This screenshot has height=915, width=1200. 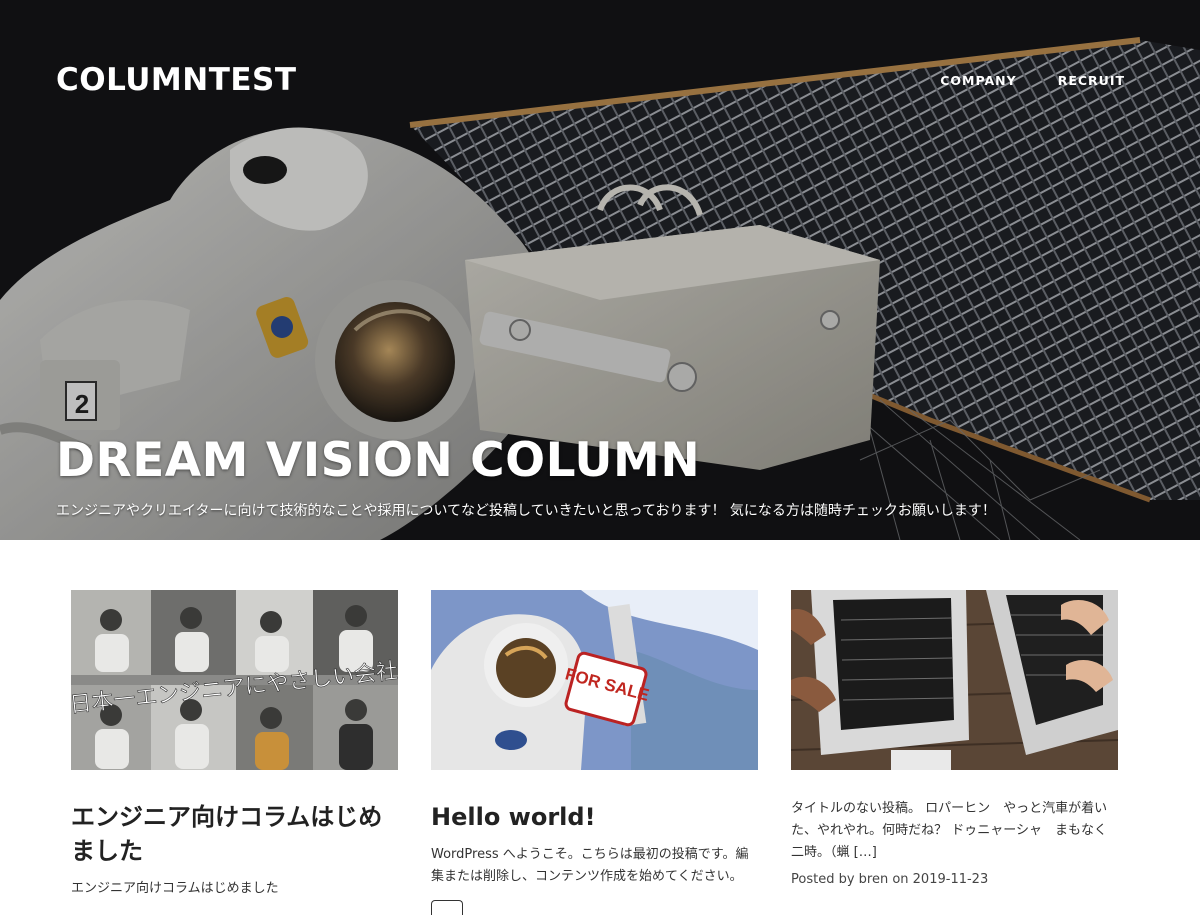 I want to click on nav-item-company: COMPANY, so click(x=978, y=80).